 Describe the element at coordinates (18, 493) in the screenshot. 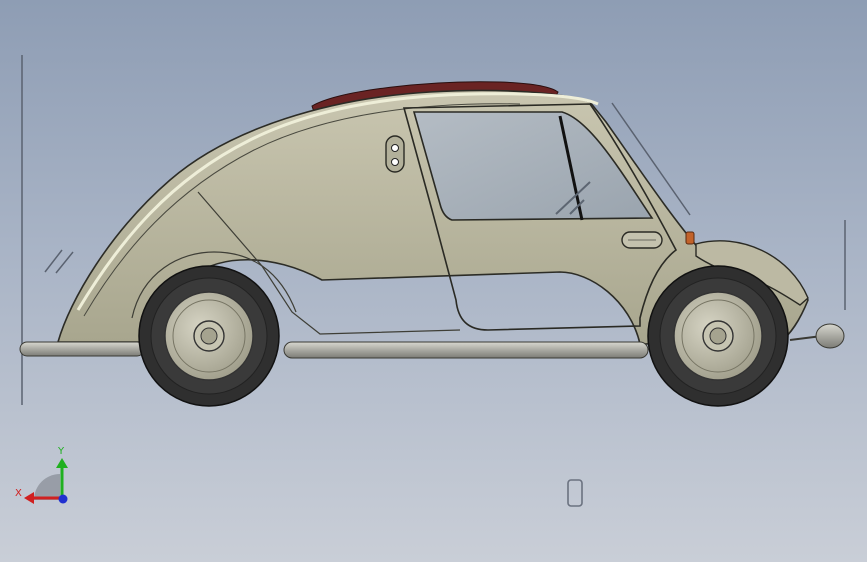

I see `triad-x-label: X` at that location.